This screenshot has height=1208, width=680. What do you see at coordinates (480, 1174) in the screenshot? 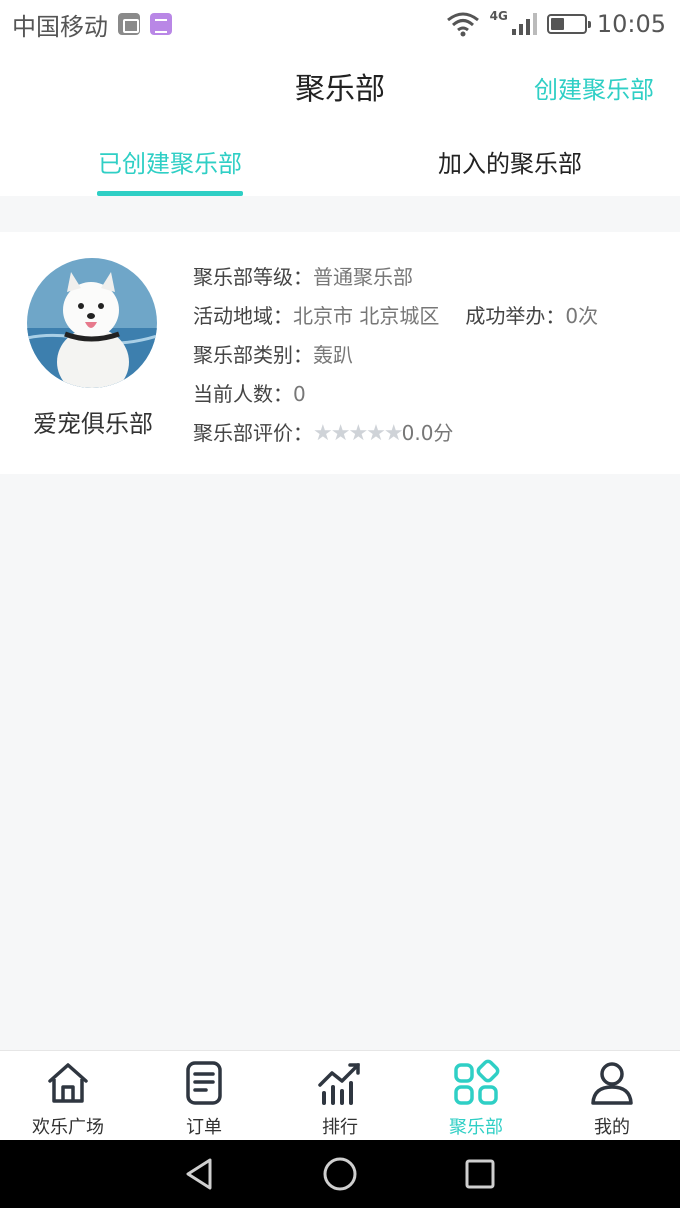
I see `recents-icon` at bounding box center [480, 1174].